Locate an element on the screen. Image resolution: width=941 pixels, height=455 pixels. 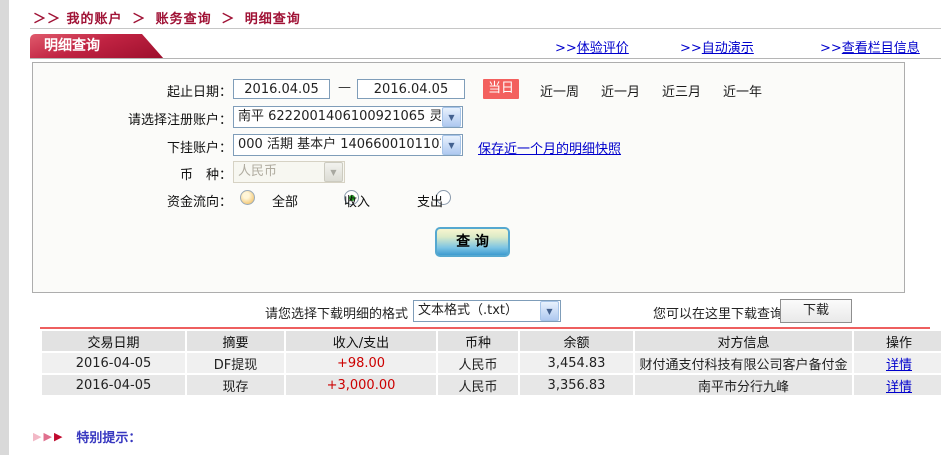
flow-radio-expense-label: 支出 is located at coordinates (430, 200).